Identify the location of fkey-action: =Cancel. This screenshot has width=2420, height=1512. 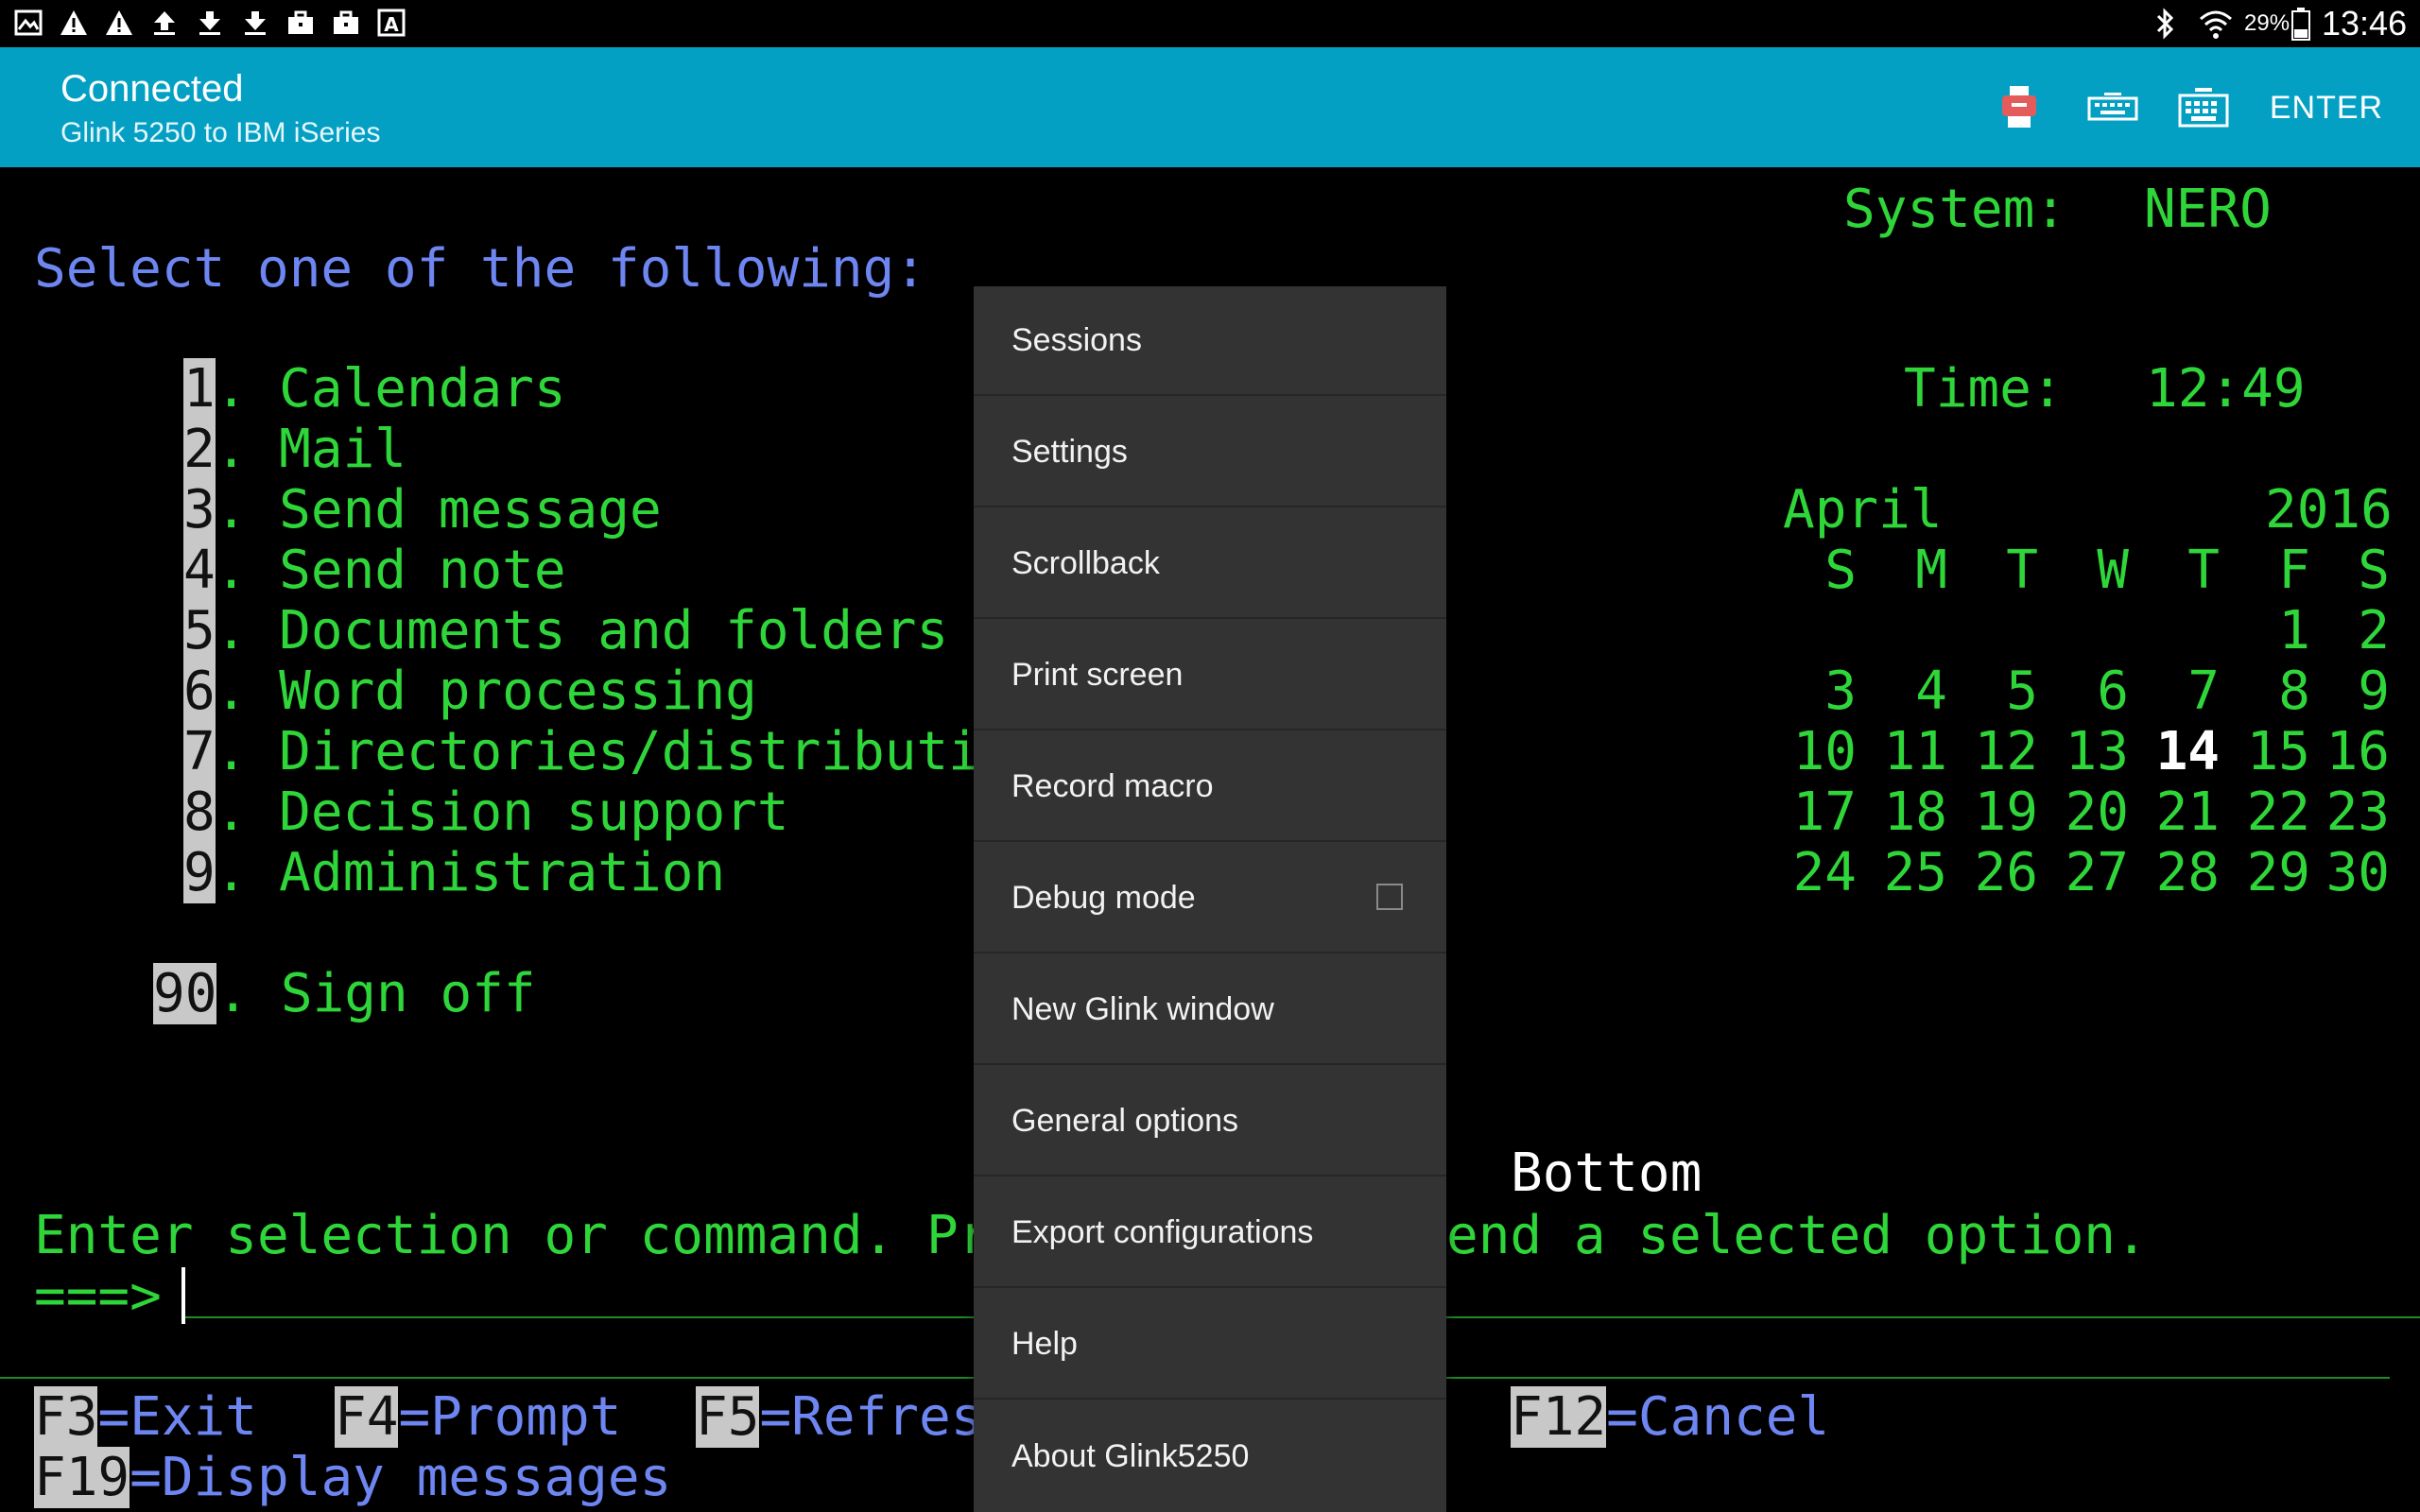
(1718, 1417).